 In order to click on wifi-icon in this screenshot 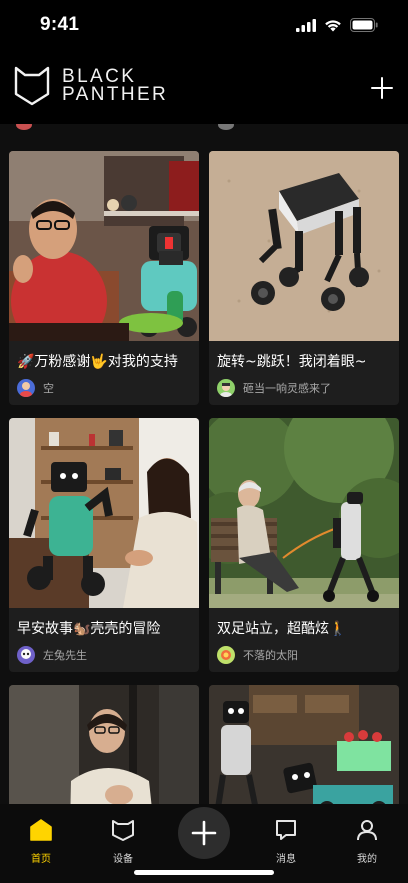, I will do `click(333, 25)`.